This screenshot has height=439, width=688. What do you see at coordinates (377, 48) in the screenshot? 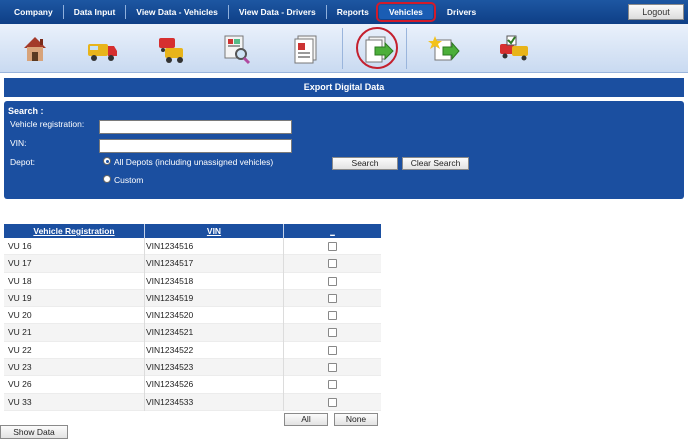
I see `active-tool-highlight-ring` at bounding box center [377, 48].